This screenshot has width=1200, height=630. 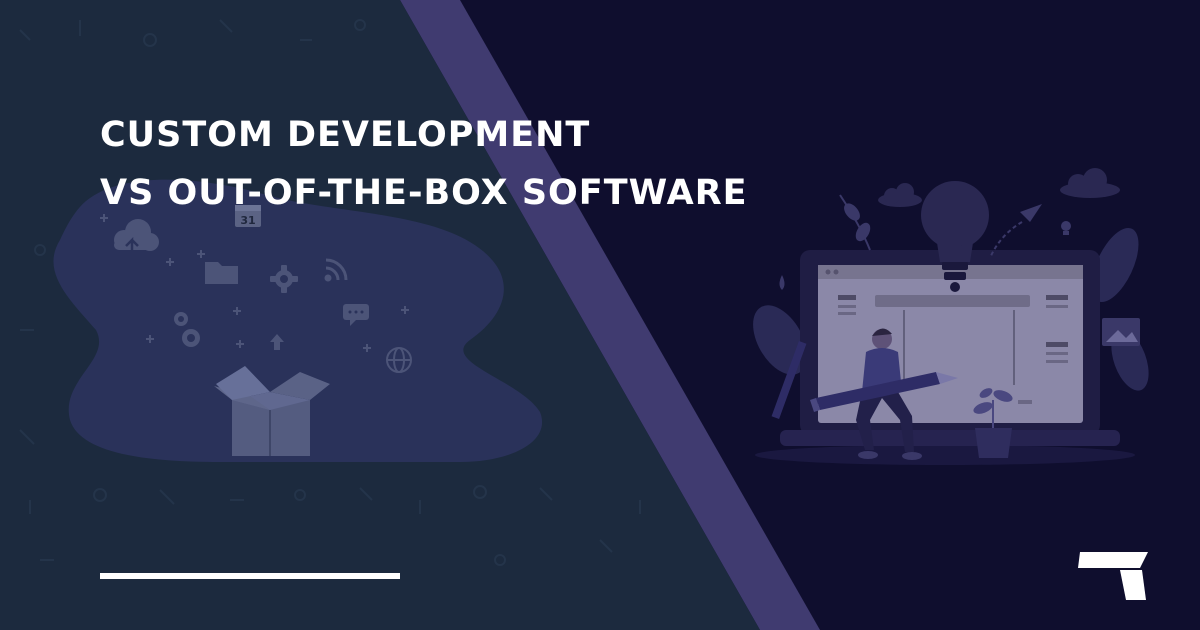 I want to click on laptop-base, so click(x=950, y=438).